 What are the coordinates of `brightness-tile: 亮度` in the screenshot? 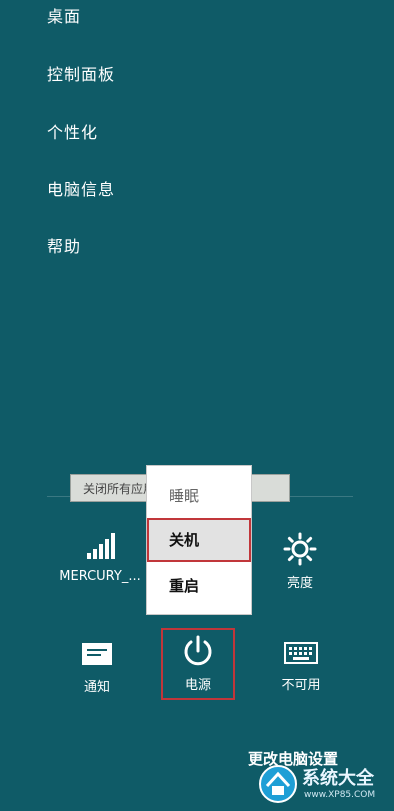 It's located at (300, 561).